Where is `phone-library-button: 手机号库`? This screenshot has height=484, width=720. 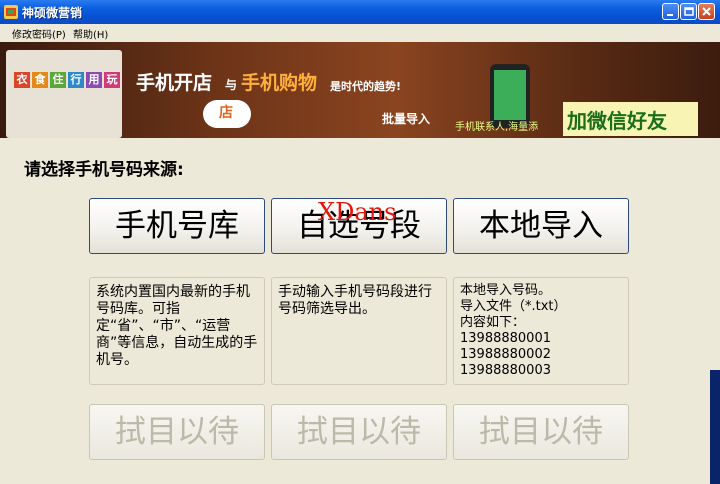
phone-library-button: 手机号库 is located at coordinates (177, 226).